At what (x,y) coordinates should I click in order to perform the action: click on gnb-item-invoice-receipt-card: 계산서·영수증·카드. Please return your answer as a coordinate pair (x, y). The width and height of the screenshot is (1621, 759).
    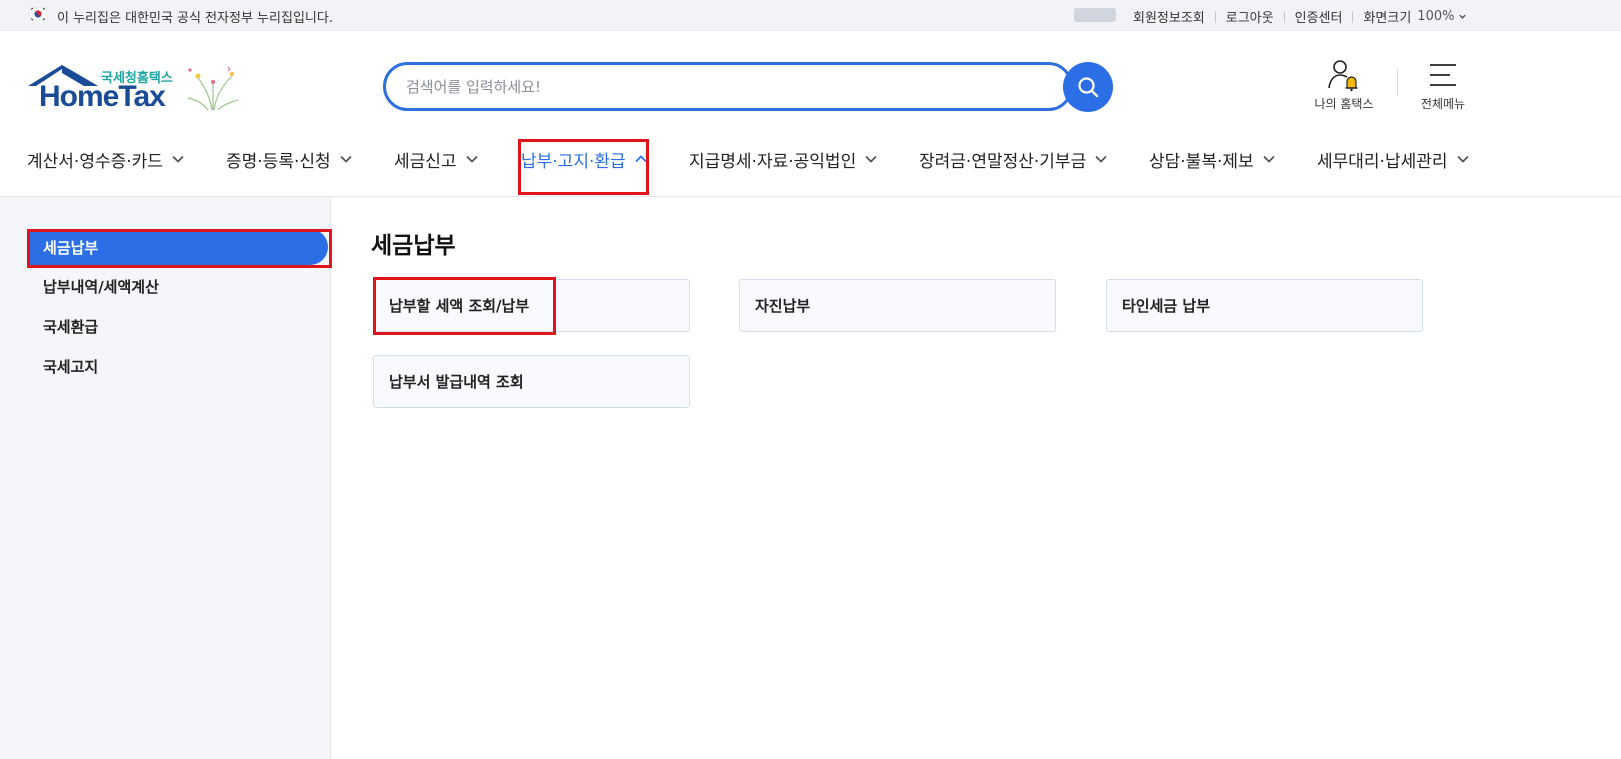
    Looking at the image, I should click on (105, 159).